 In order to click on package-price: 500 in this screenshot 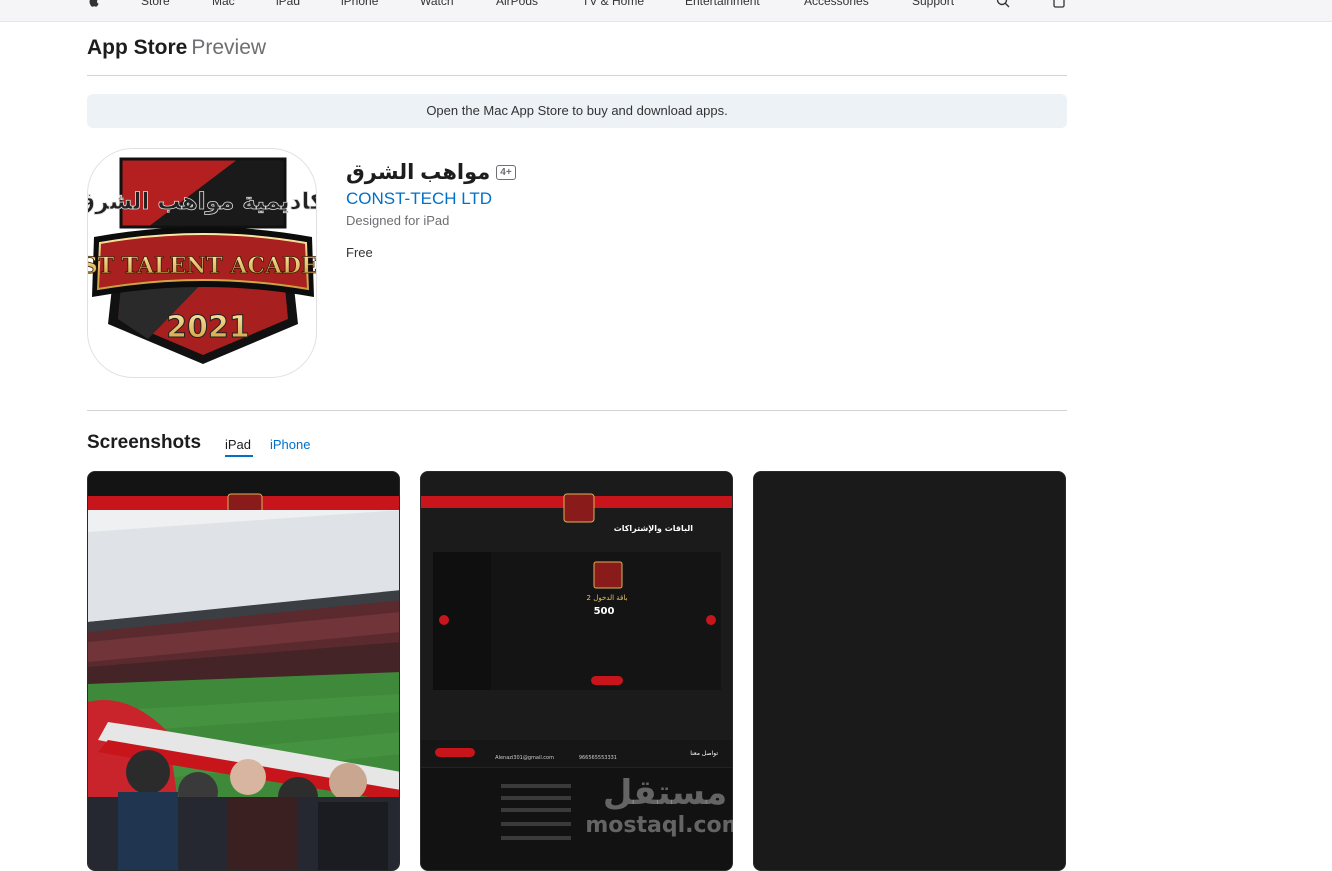, I will do `click(604, 611)`.